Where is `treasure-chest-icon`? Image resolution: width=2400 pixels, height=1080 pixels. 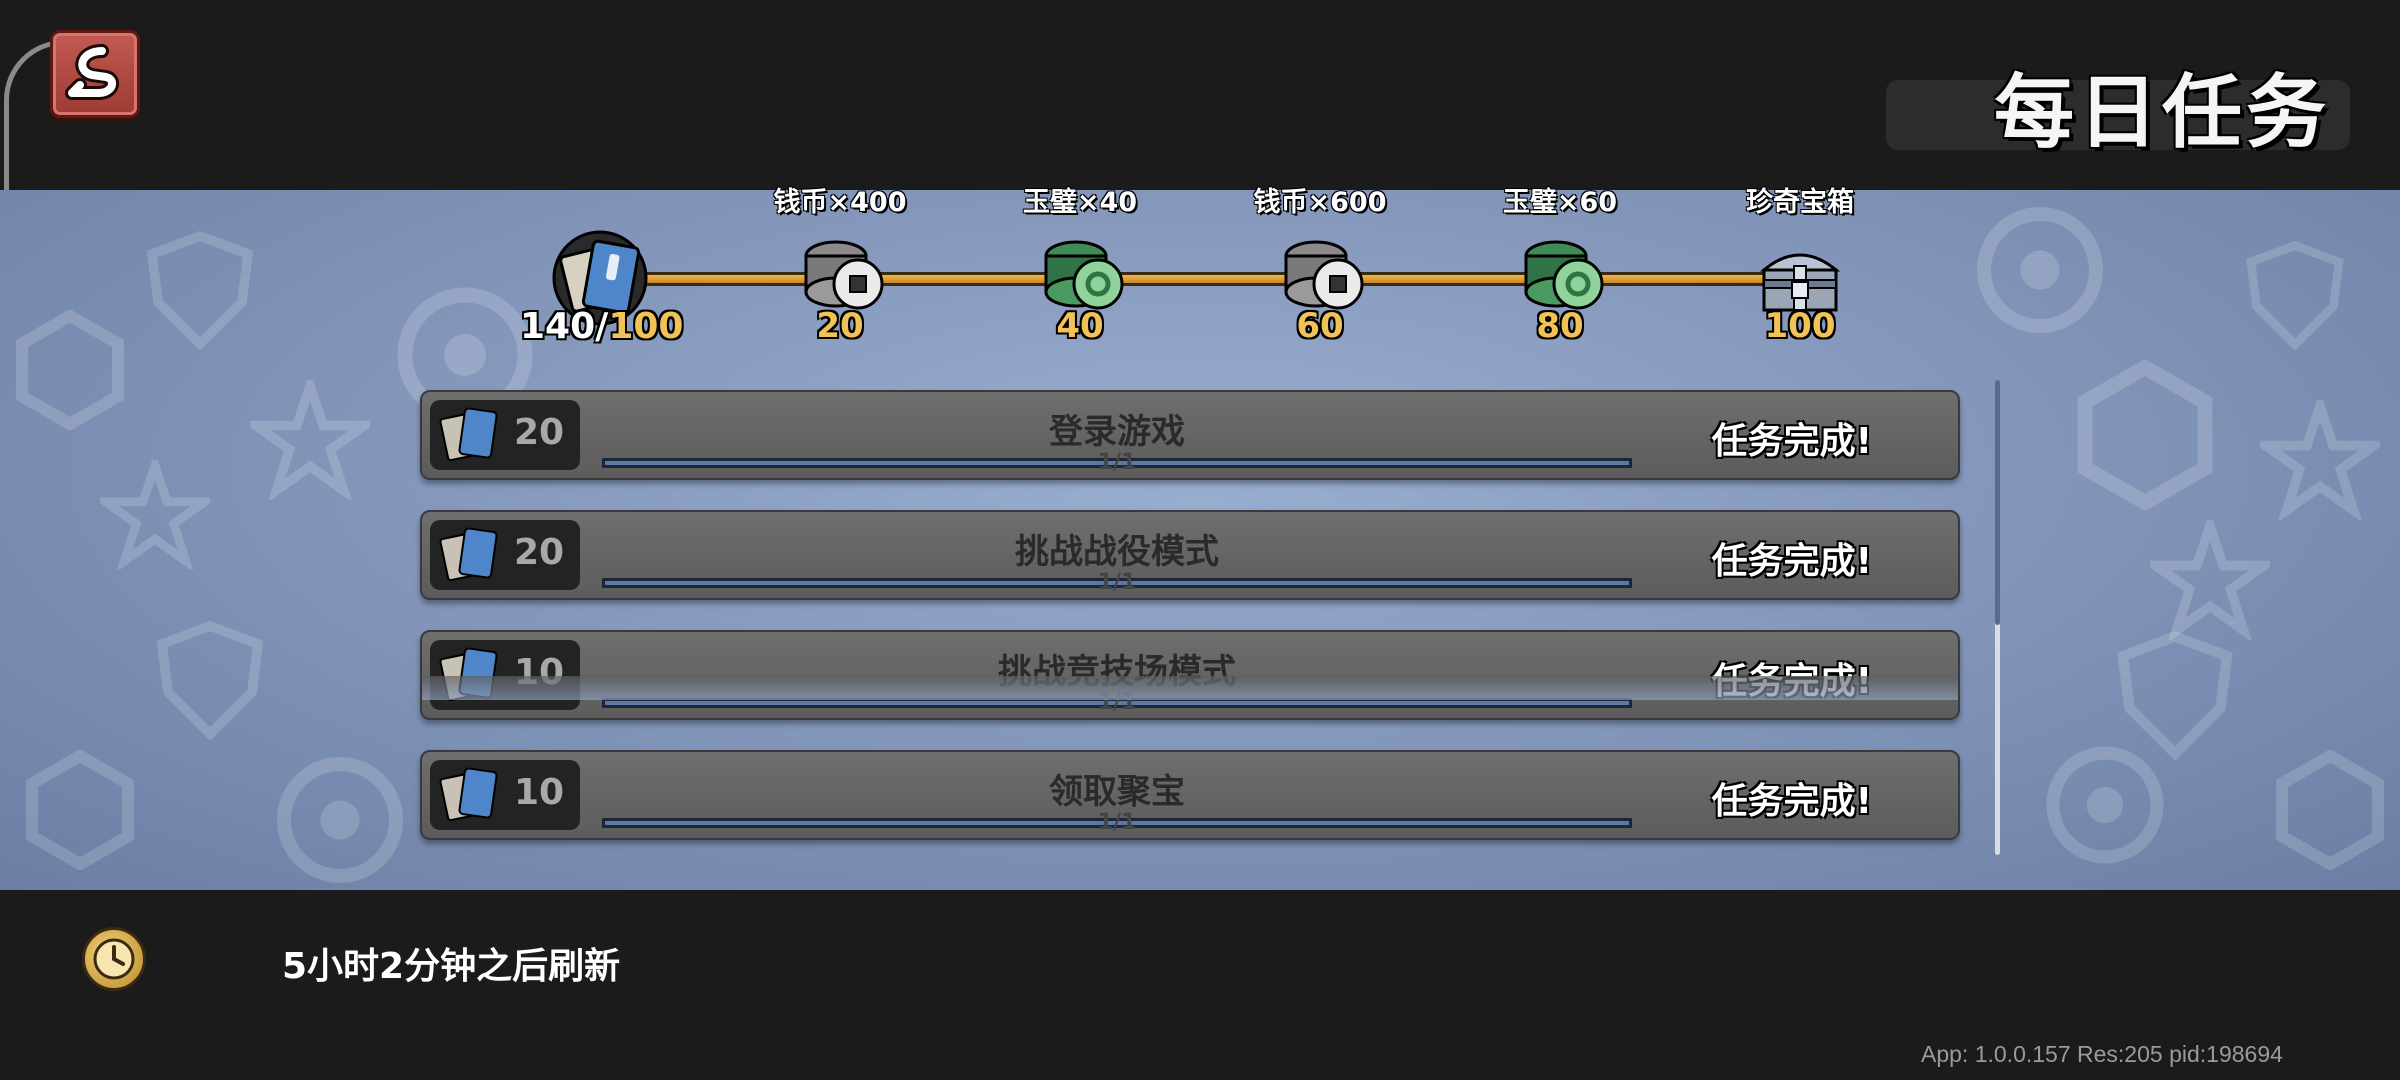 treasure-chest-icon is located at coordinates (1800, 282).